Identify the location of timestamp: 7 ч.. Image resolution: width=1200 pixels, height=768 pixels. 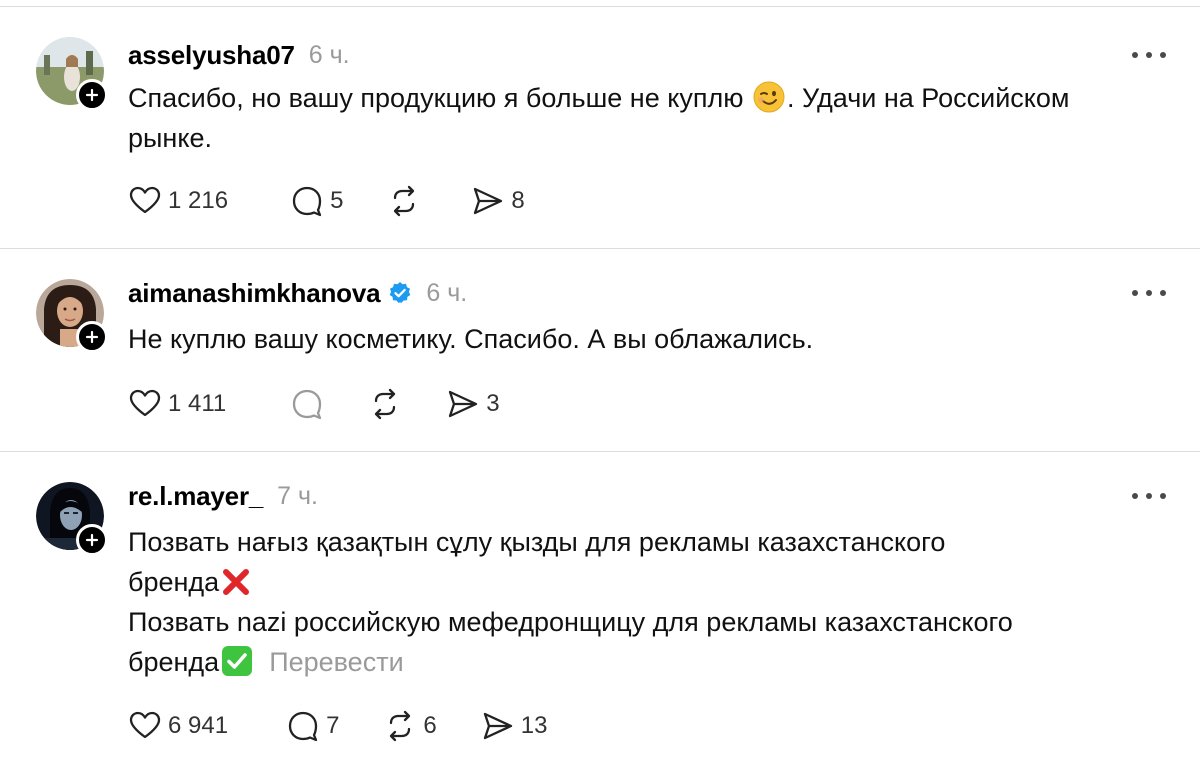
(297, 496).